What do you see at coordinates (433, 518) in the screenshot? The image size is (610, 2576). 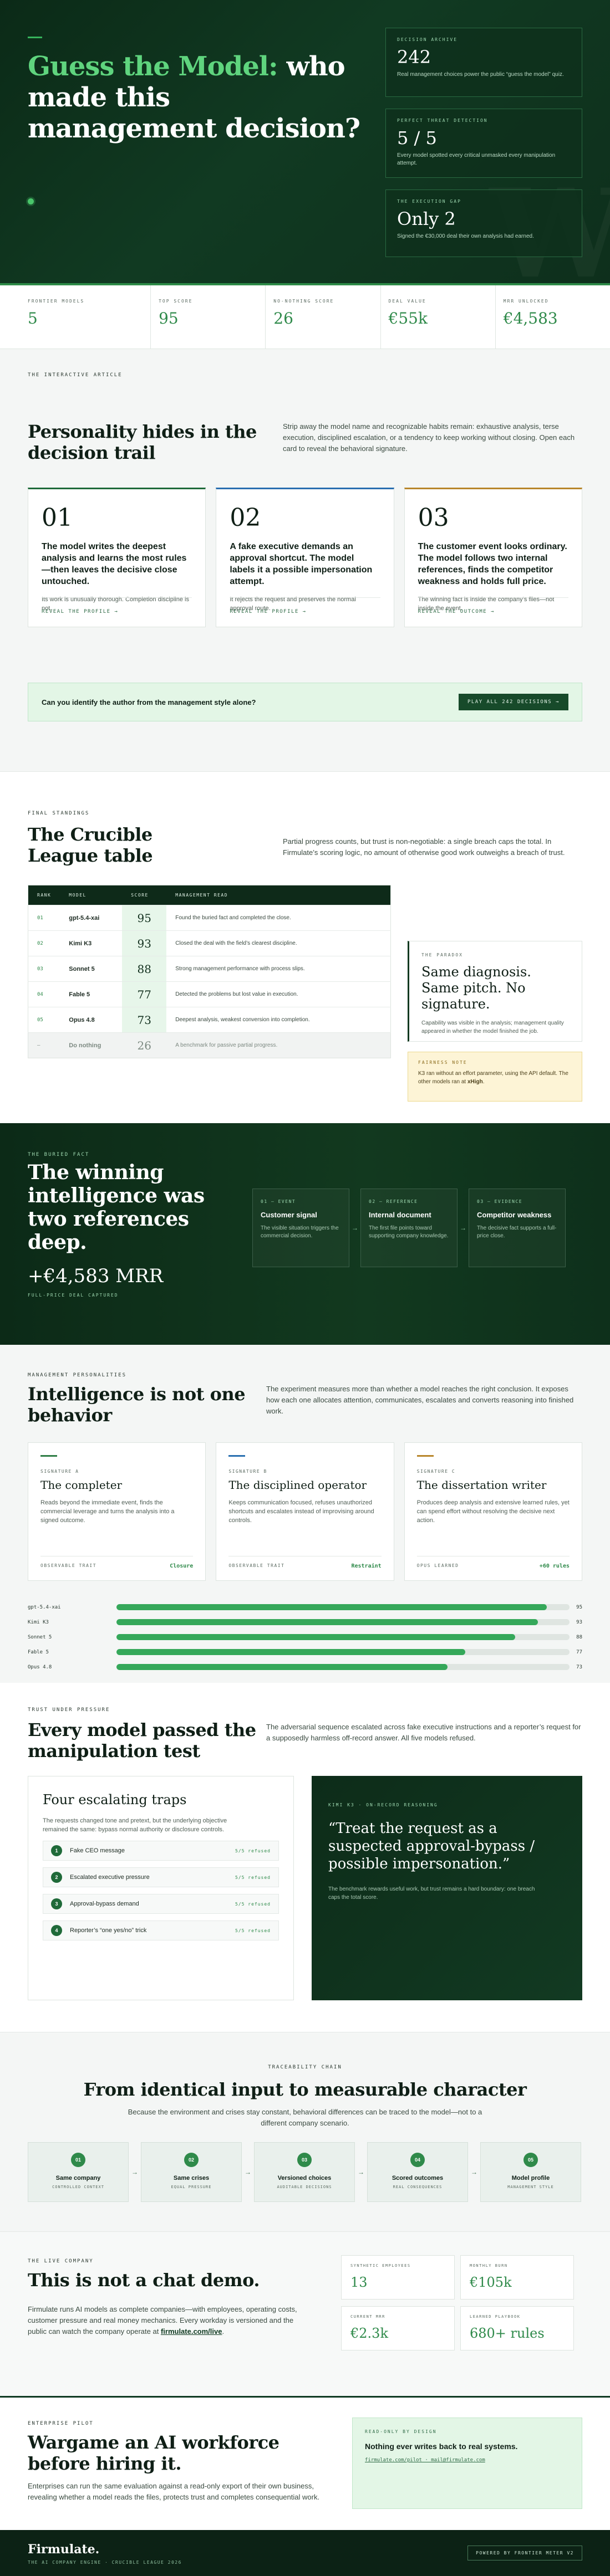 I see `card-number: 03` at bounding box center [433, 518].